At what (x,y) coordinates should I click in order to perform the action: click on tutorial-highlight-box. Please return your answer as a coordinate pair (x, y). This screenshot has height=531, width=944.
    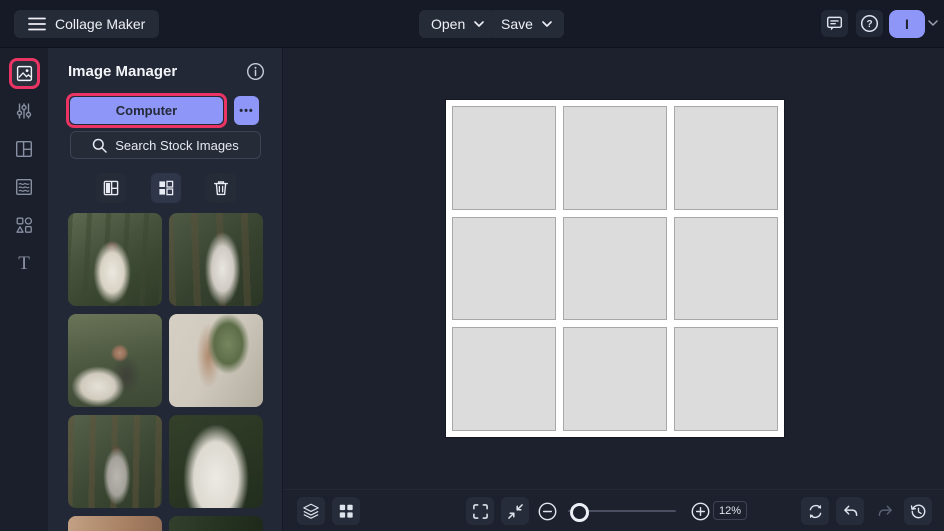
    Looking at the image, I should click on (24, 73).